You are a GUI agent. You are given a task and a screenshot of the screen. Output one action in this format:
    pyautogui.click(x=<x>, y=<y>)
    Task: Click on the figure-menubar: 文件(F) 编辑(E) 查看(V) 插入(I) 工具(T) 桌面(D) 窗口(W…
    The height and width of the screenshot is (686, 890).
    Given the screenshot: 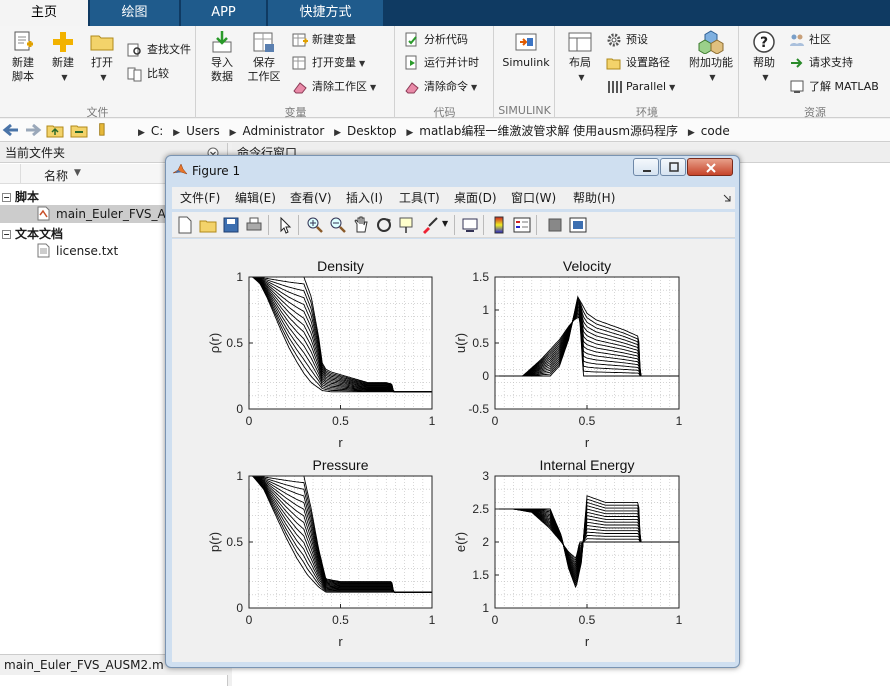 What is the action you would take?
    pyautogui.click(x=453, y=198)
    